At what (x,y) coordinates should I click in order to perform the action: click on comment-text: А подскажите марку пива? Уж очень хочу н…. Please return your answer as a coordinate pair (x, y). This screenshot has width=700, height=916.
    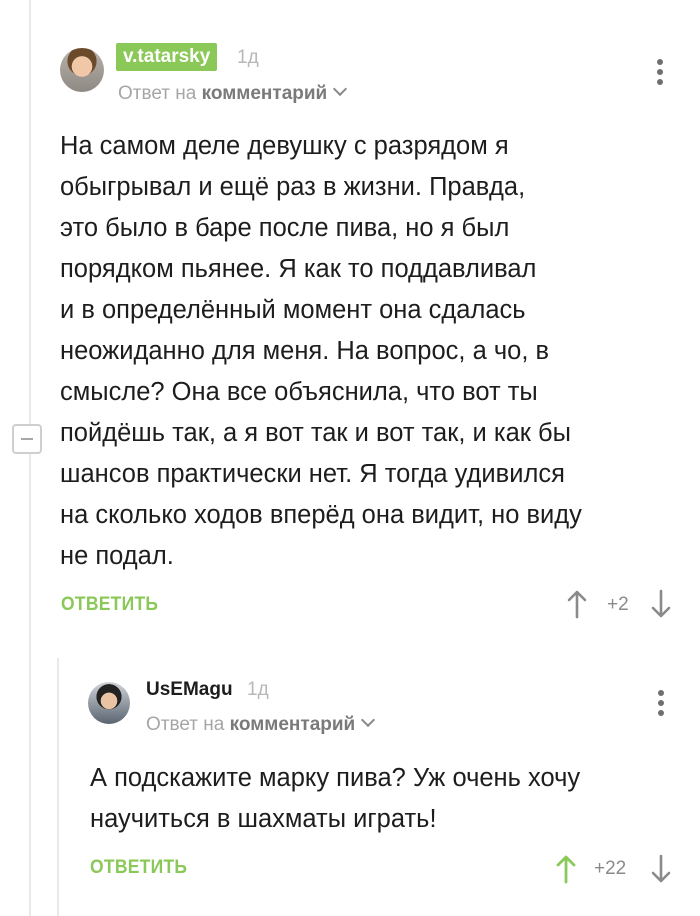
    Looking at the image, I should click on (335, 798).